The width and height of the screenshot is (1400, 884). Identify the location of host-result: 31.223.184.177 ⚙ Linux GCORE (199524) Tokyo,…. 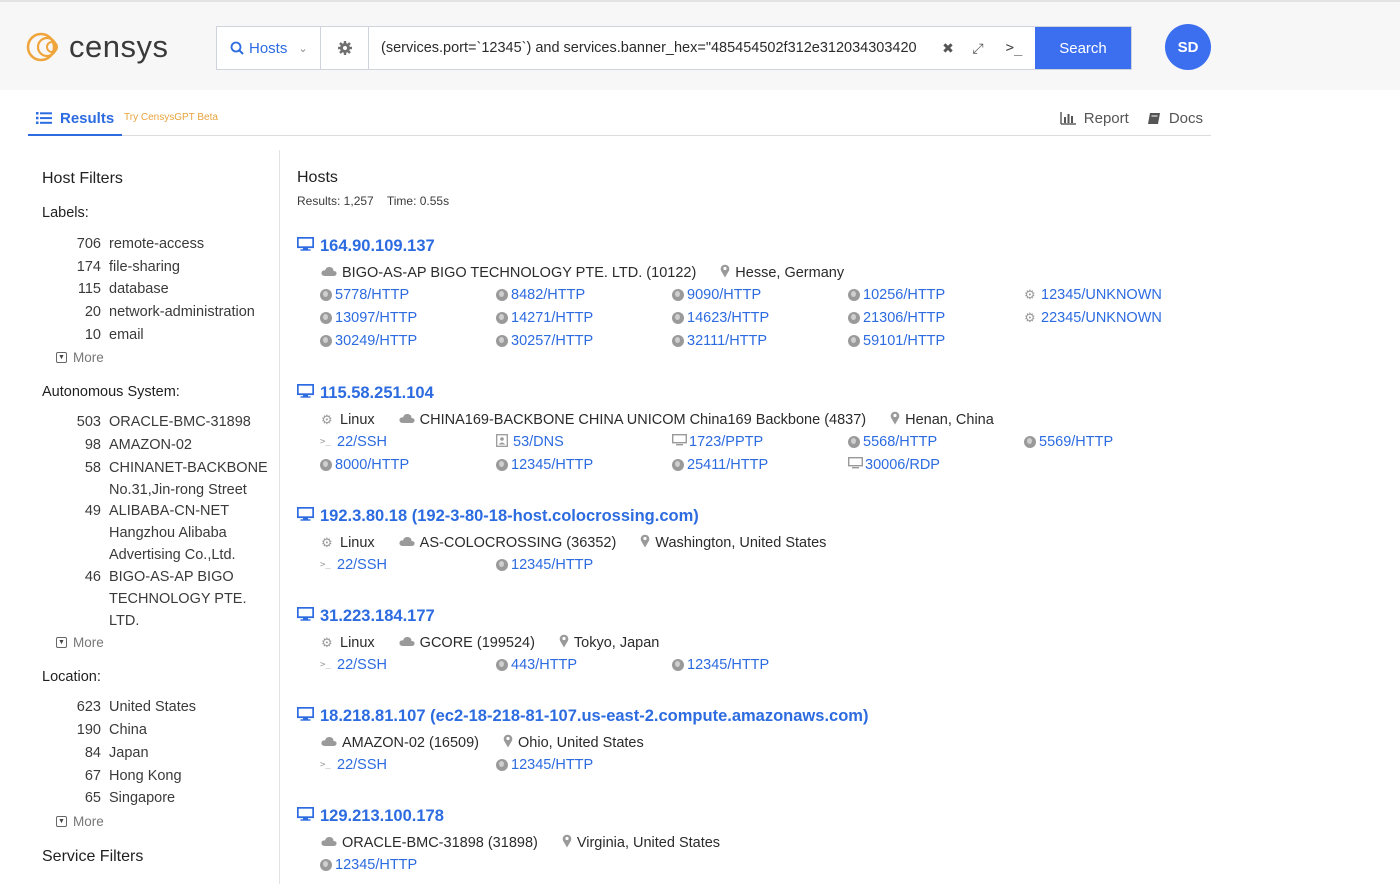
(796, 640).